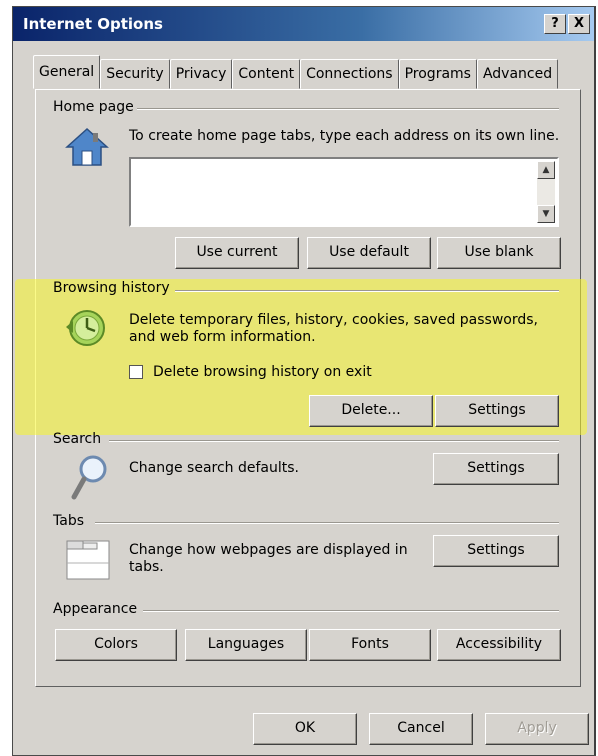 The width and height of the screenshot is (598, 756). I want to click on scroll-down-icon: ▼, so click(546, 214).